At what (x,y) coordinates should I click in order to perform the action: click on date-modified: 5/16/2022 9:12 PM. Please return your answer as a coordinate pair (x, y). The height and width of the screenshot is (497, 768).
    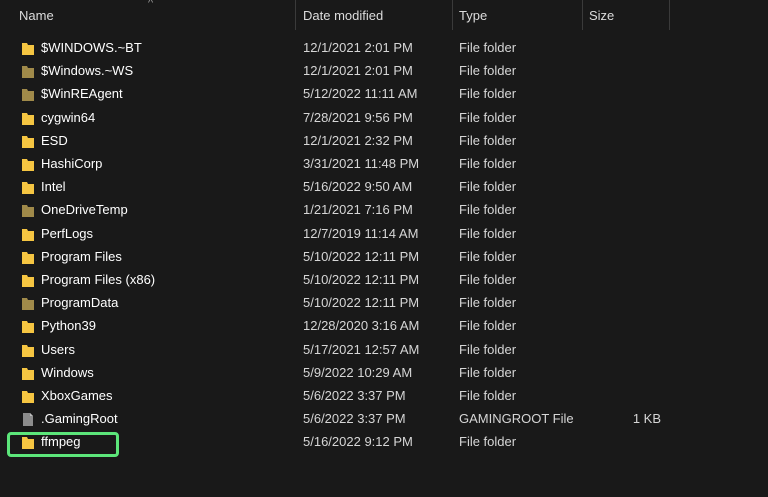
    Looking at the image, I should click on (358, 442).